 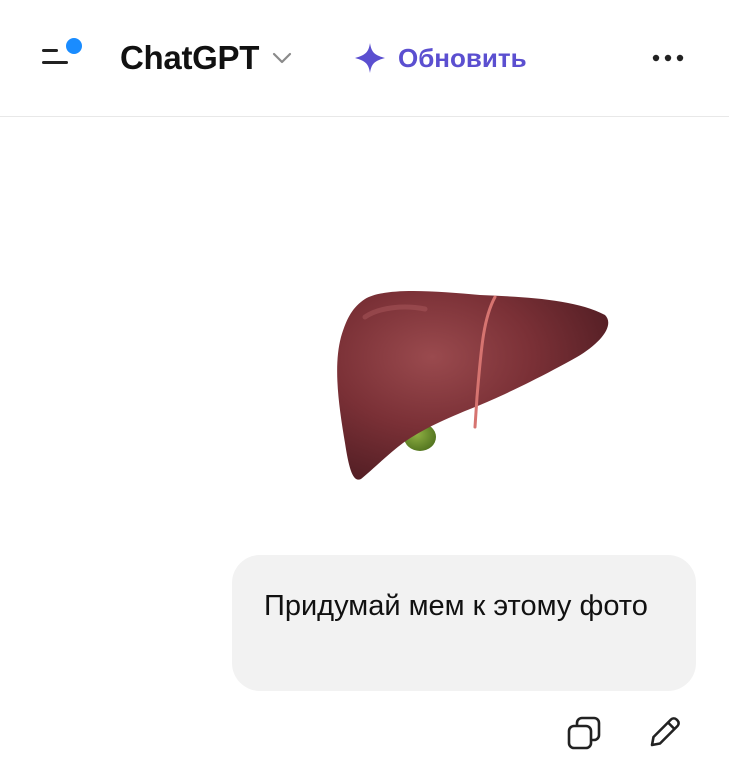 What do you see at coordinates (282, 58) in the screenshot?
I see `chevron-down-icon` at bounding box center [282, 58].